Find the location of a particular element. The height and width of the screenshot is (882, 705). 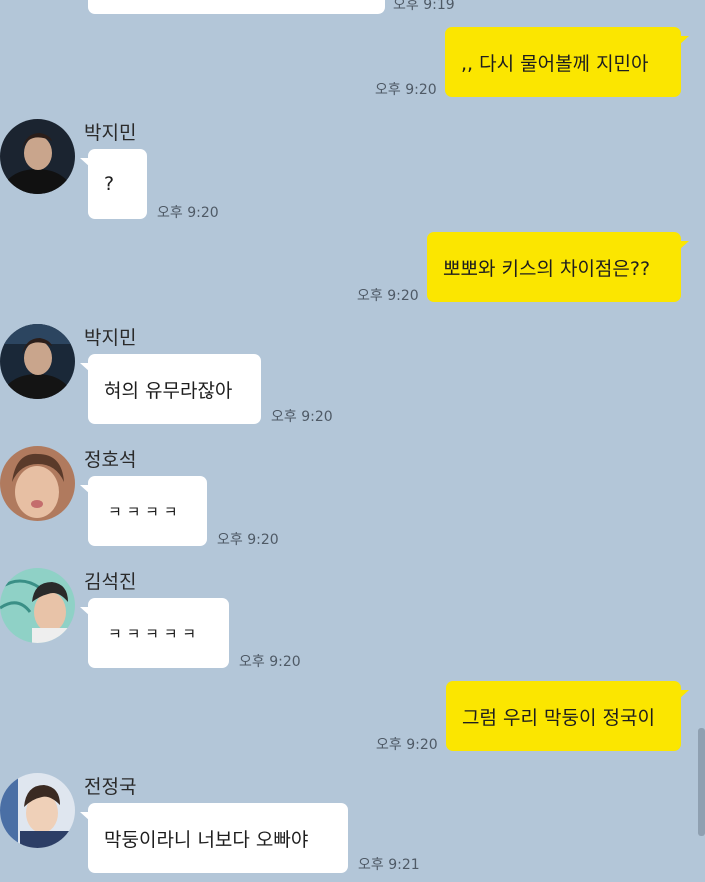

sender-name: 김석진 is located at coordinates (110, 582).